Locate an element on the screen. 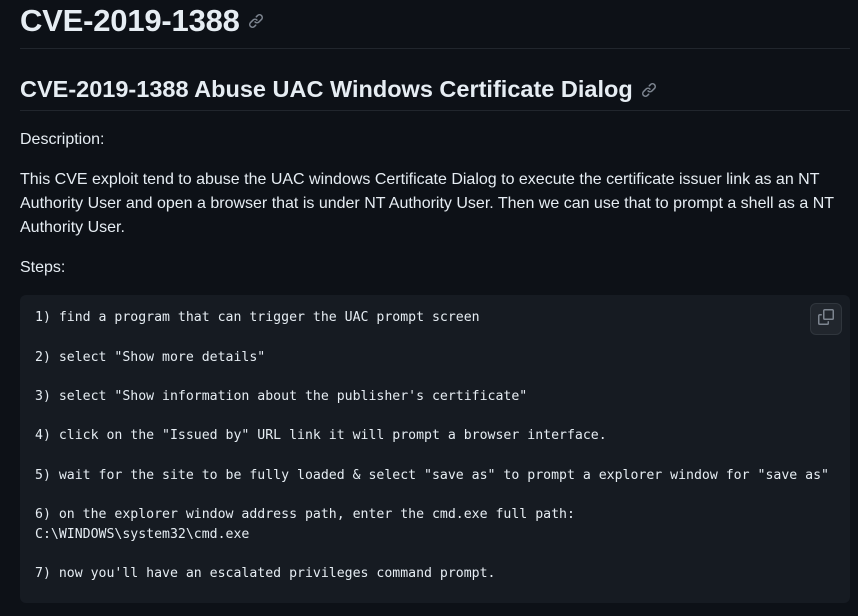 The image size is (858, 616). description-label: Description: is located at coordinates (62, 139).